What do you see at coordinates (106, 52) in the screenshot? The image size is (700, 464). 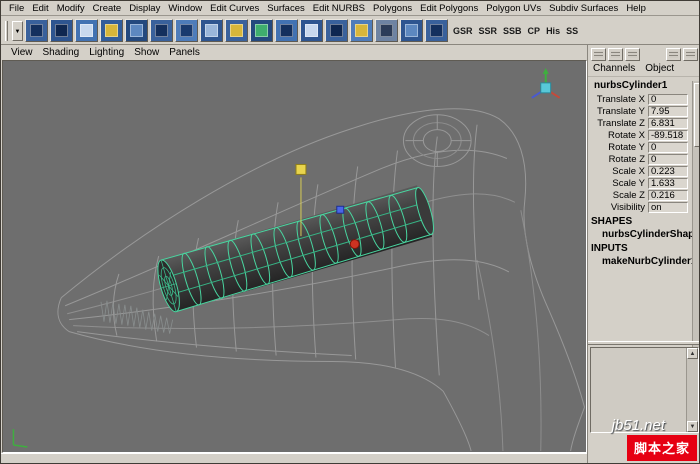 I see `panel-menu-item: Lighting` at bounding box center [106, 52].